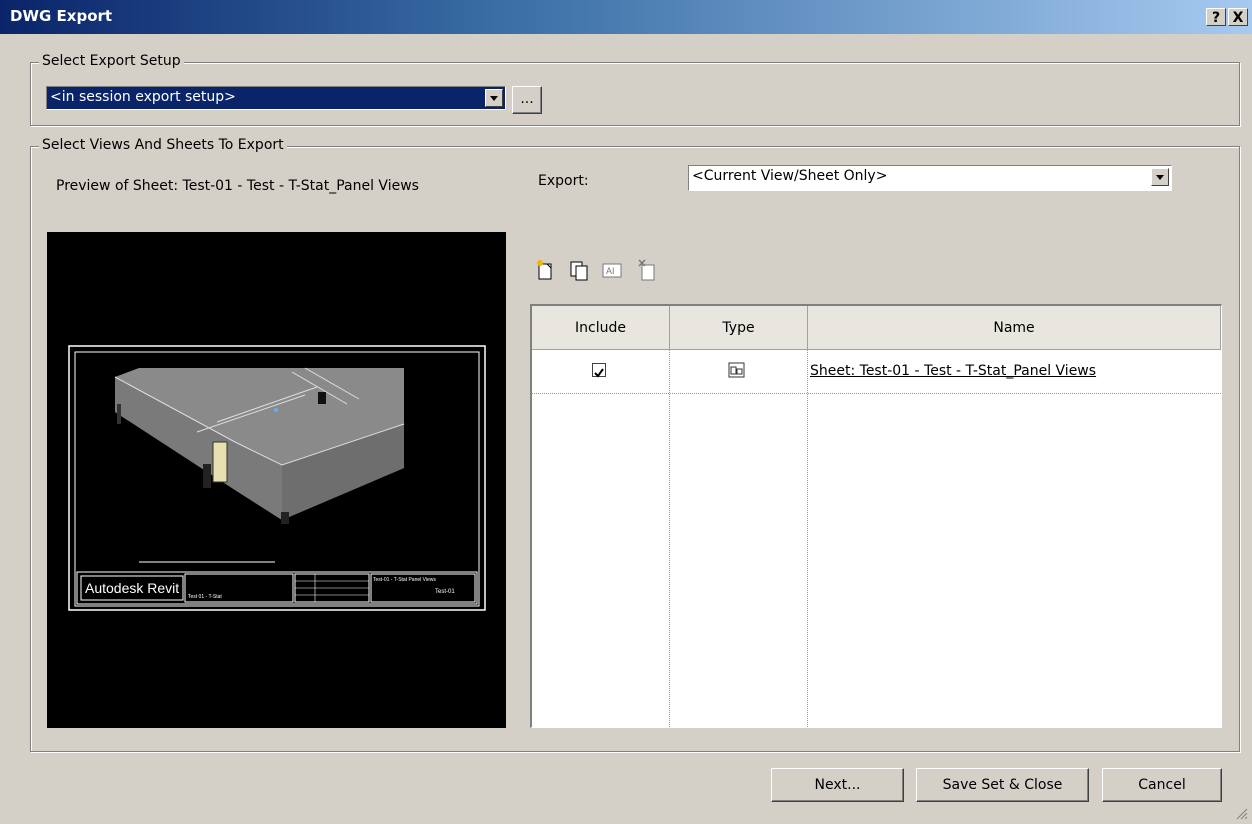 This screenshot has width=1252, height=824. What do you see at coordinates (445, 592) in the screenshot?
I see `preview-sheet-number: Test-01` at bounding box center [445, 592].